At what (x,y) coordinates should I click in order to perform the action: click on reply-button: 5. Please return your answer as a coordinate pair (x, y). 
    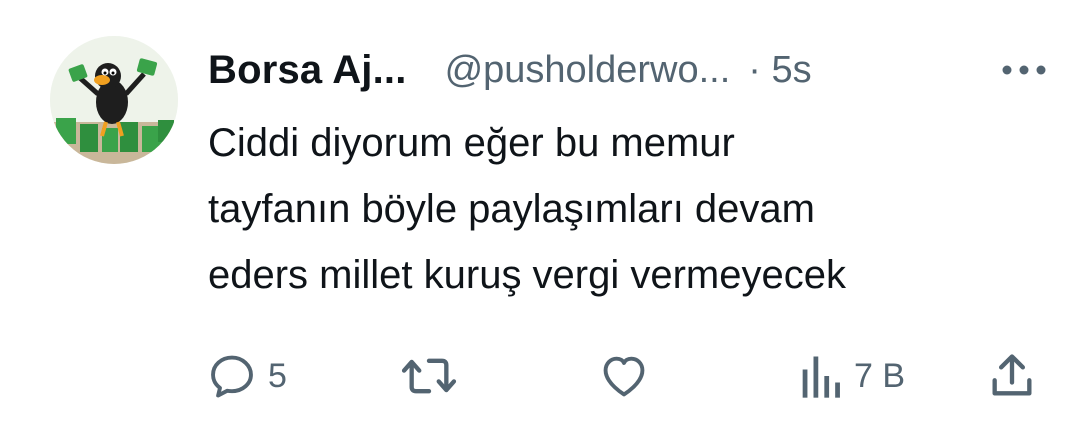
    Looking at the image, I should click on (246, 376).